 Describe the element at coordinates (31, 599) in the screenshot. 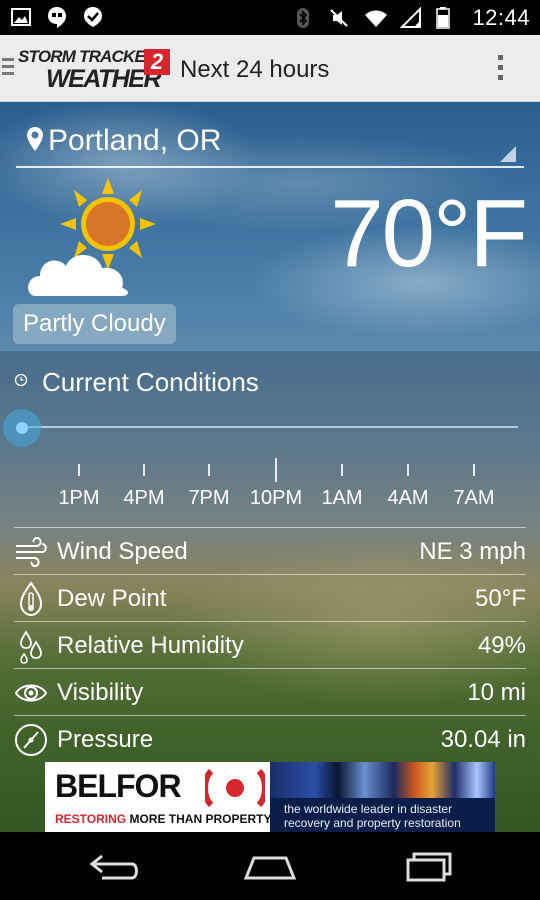

I see `thermometer-icon` at that location.